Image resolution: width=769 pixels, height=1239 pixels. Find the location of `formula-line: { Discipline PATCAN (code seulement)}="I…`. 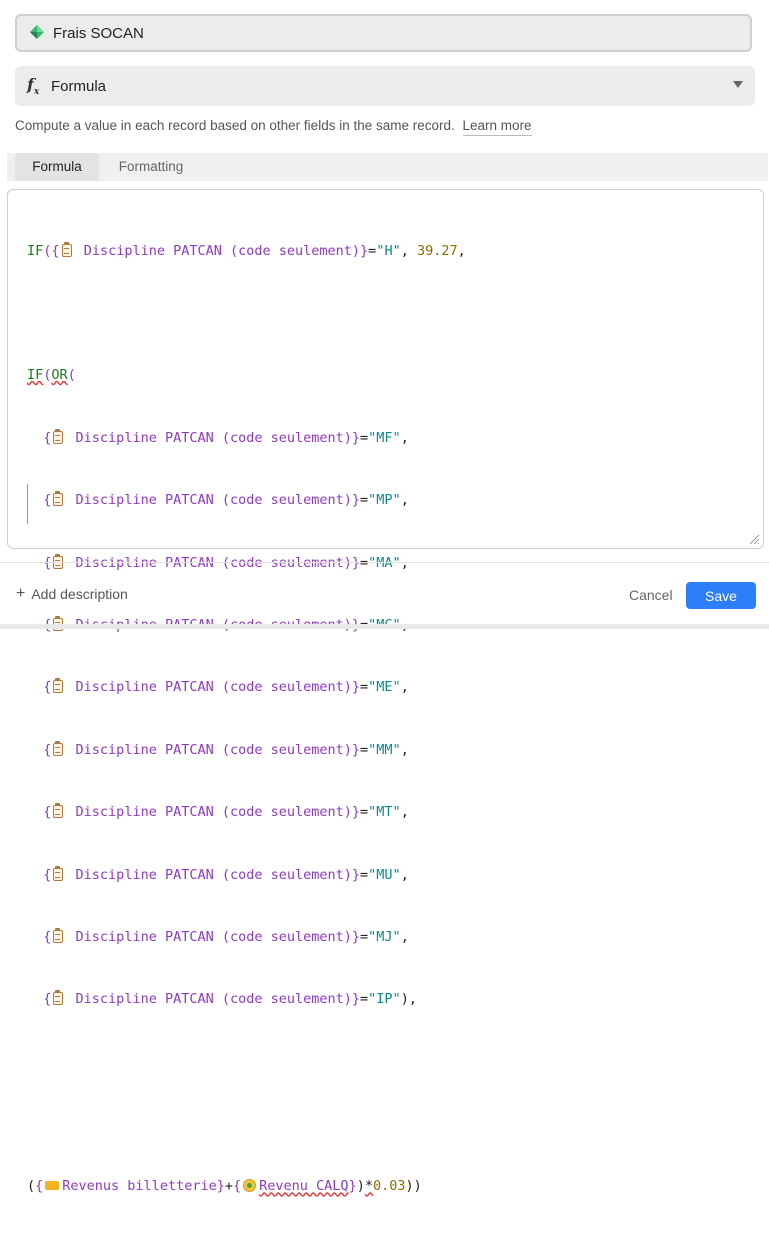

formula-line: { Discipline PATCAN (code seulement)}="I… is located at coordinates (230, 999).